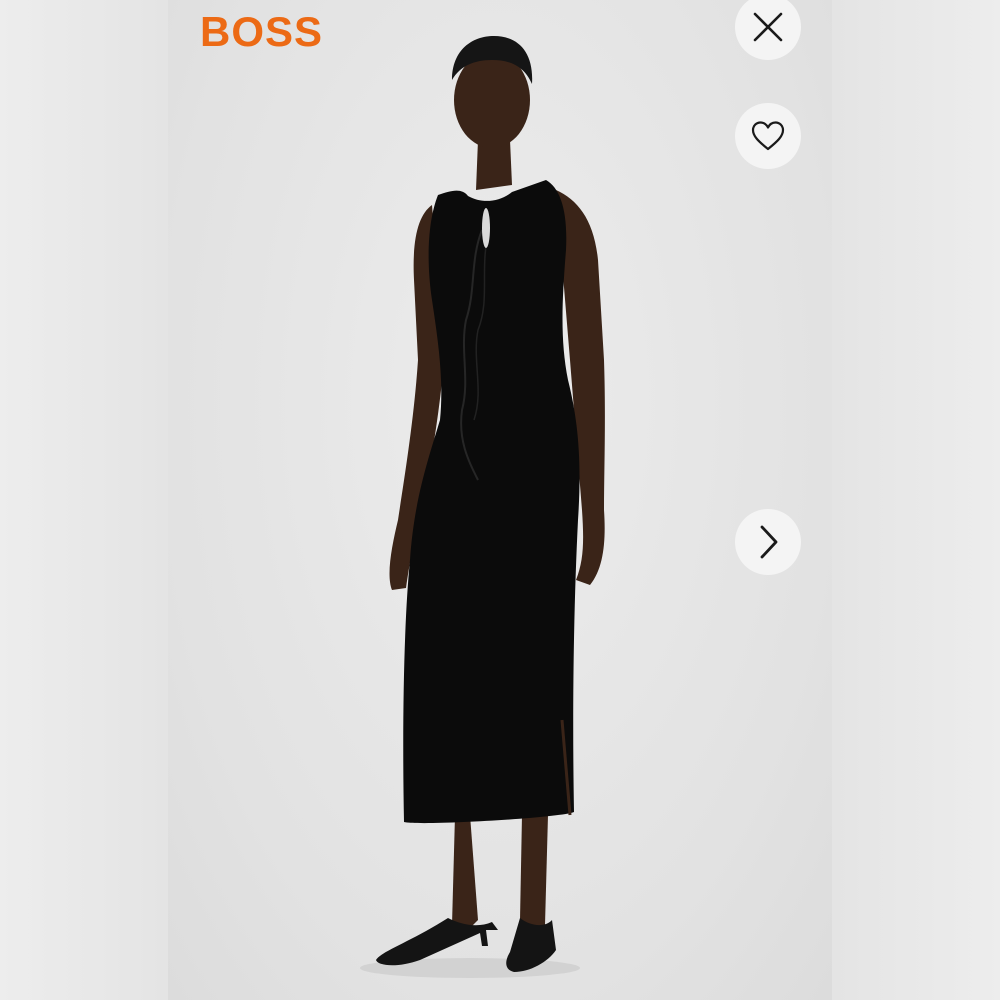 This screenshot has height=1000, width=1000. Describe the element at coordinates (261, 32) in the screenshot. I see `brand-logo: BOSS` at that location.